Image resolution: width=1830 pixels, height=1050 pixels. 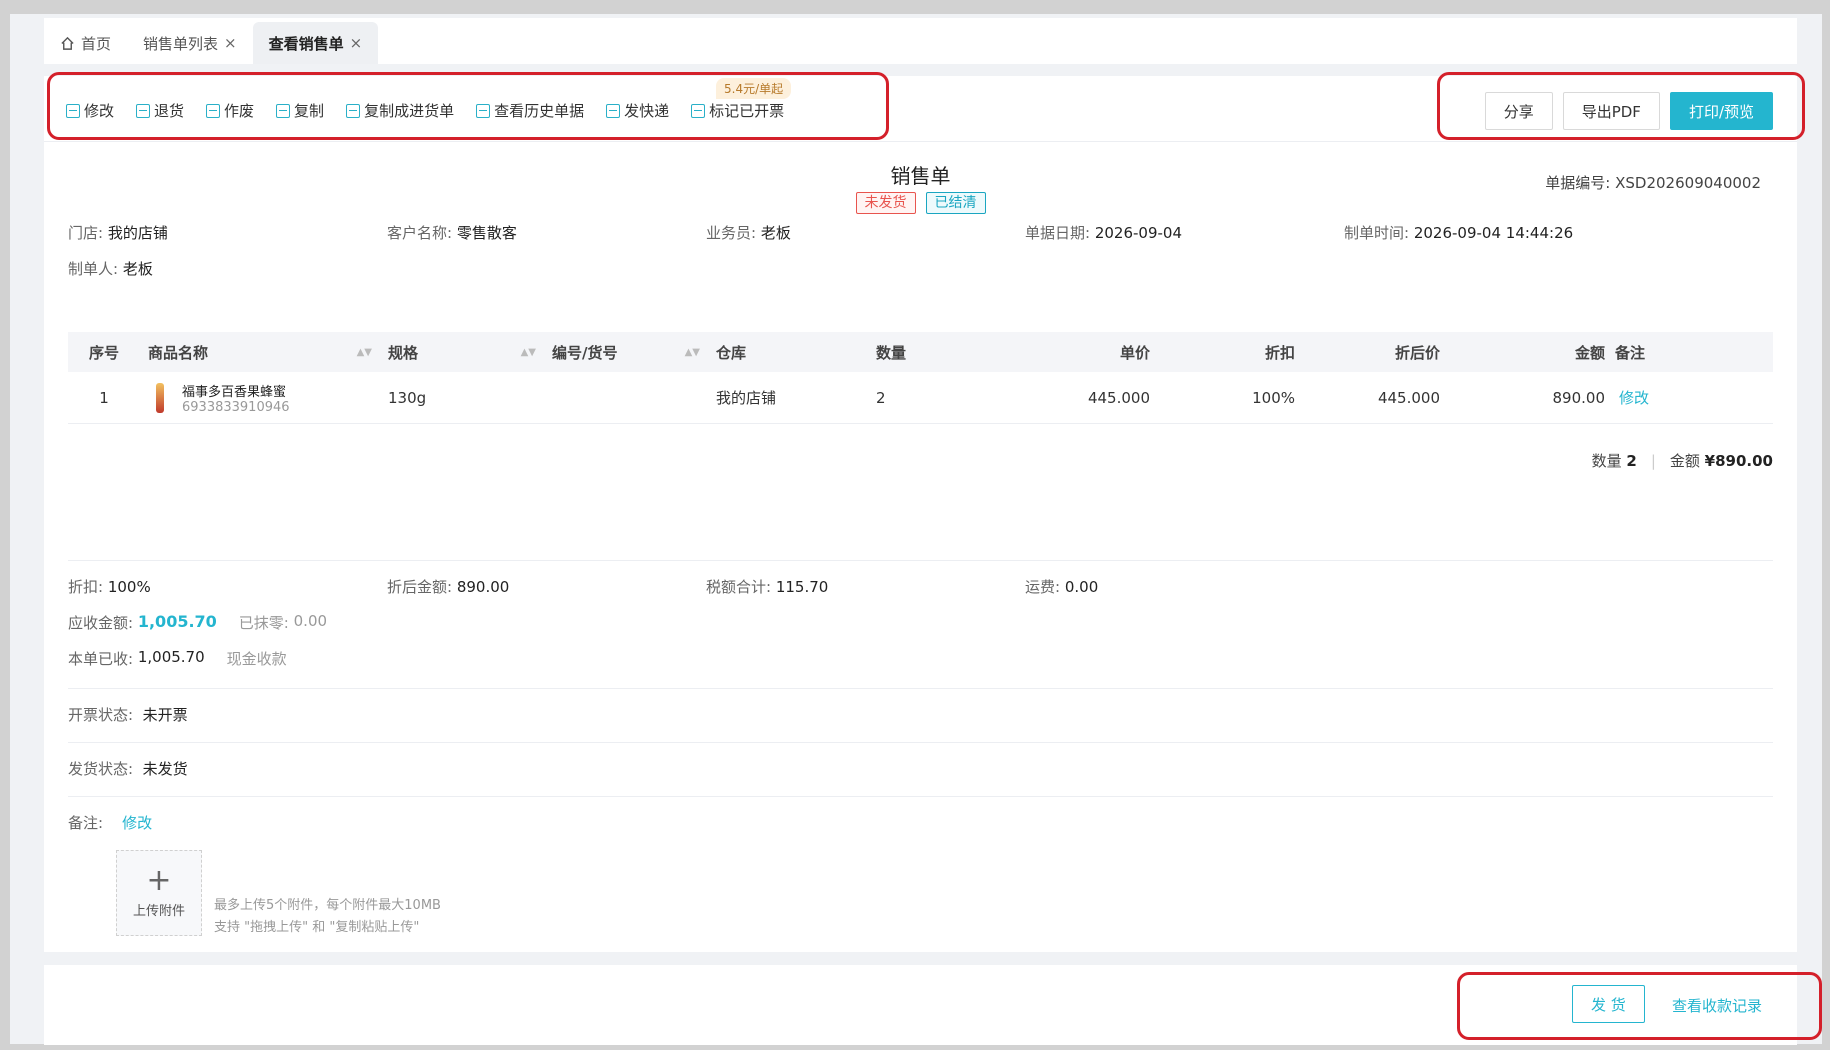 I want to click on value: 我的店铺, so click(x=137, y=233).